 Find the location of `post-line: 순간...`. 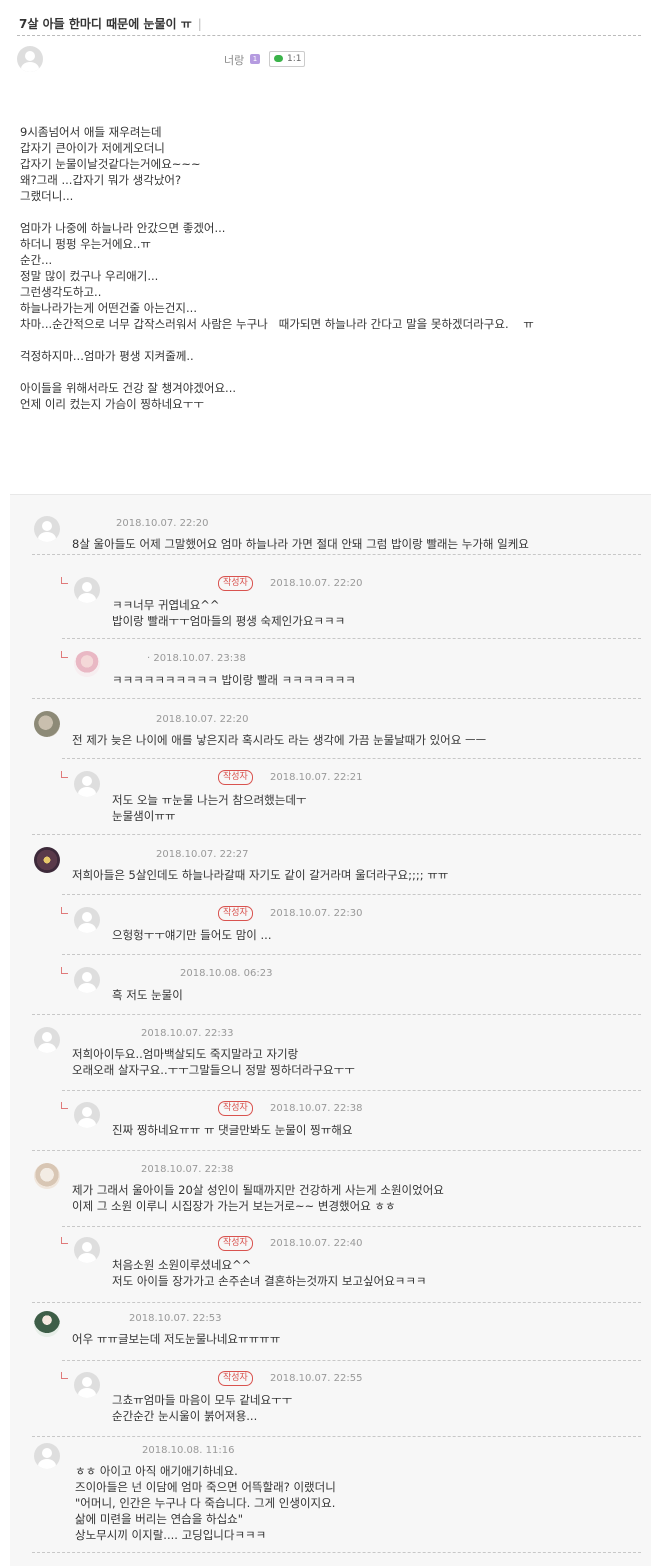

post-line: 순간... is located at coordinates (36, 260).